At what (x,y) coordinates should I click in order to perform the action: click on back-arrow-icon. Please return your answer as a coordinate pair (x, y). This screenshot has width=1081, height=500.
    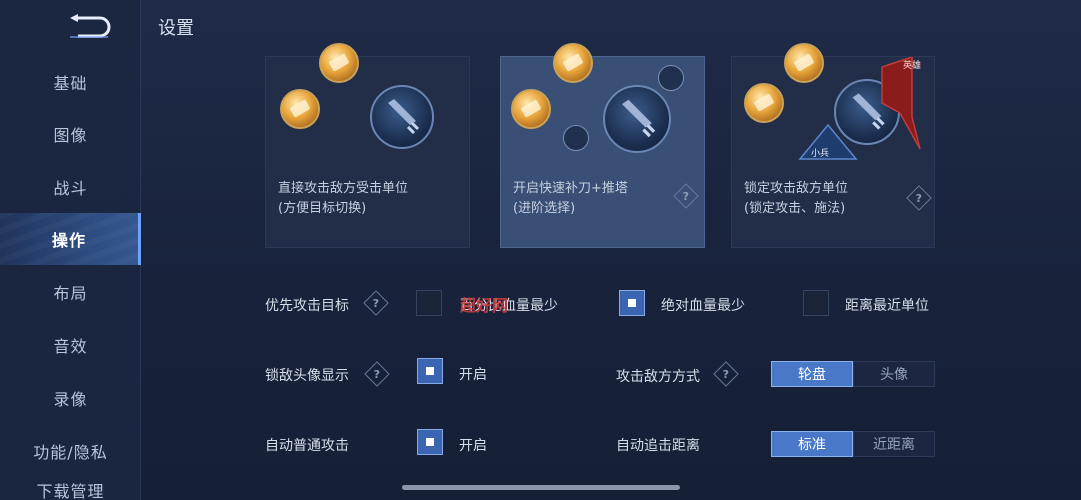
    Looking at the image, I should click on (90, 26).